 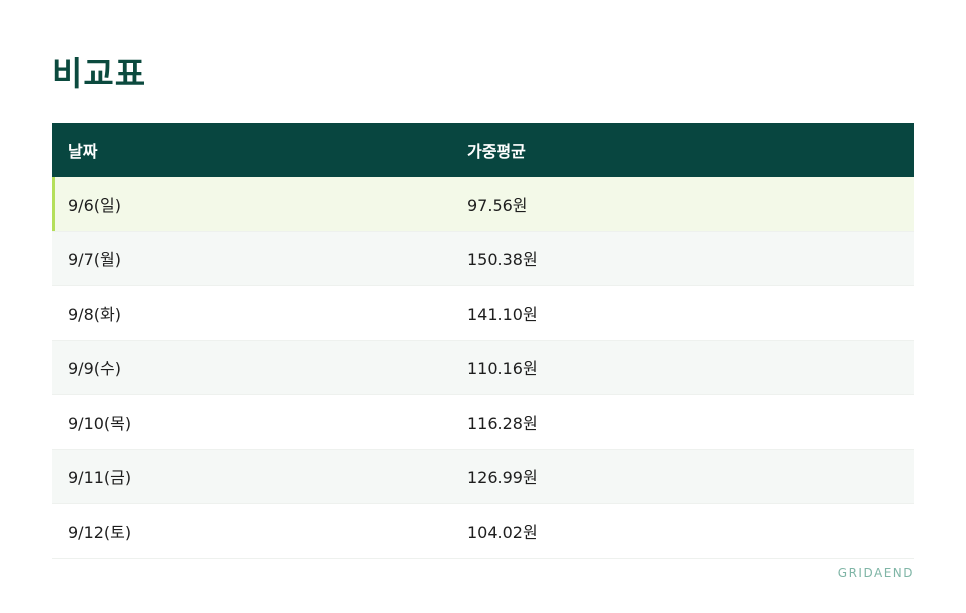 I want to click on header-date: 날짜, so click(x=83, y=151).